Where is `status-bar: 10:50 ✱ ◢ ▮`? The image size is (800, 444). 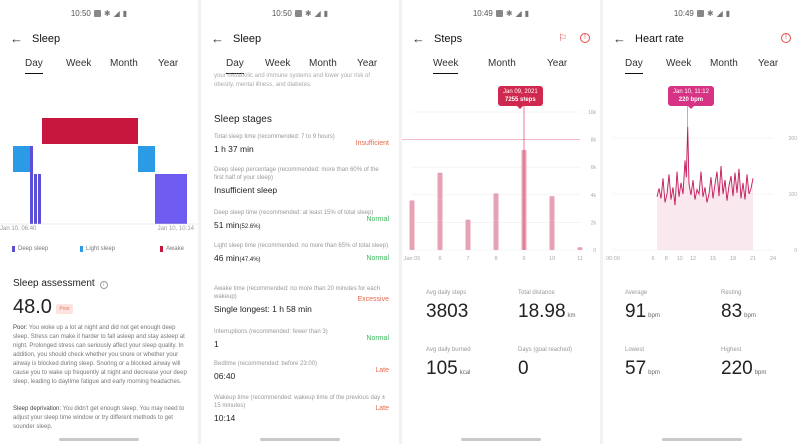 status-bar: 10:50 ✱ ◢ ▮ is located at coordinates (99, 13).